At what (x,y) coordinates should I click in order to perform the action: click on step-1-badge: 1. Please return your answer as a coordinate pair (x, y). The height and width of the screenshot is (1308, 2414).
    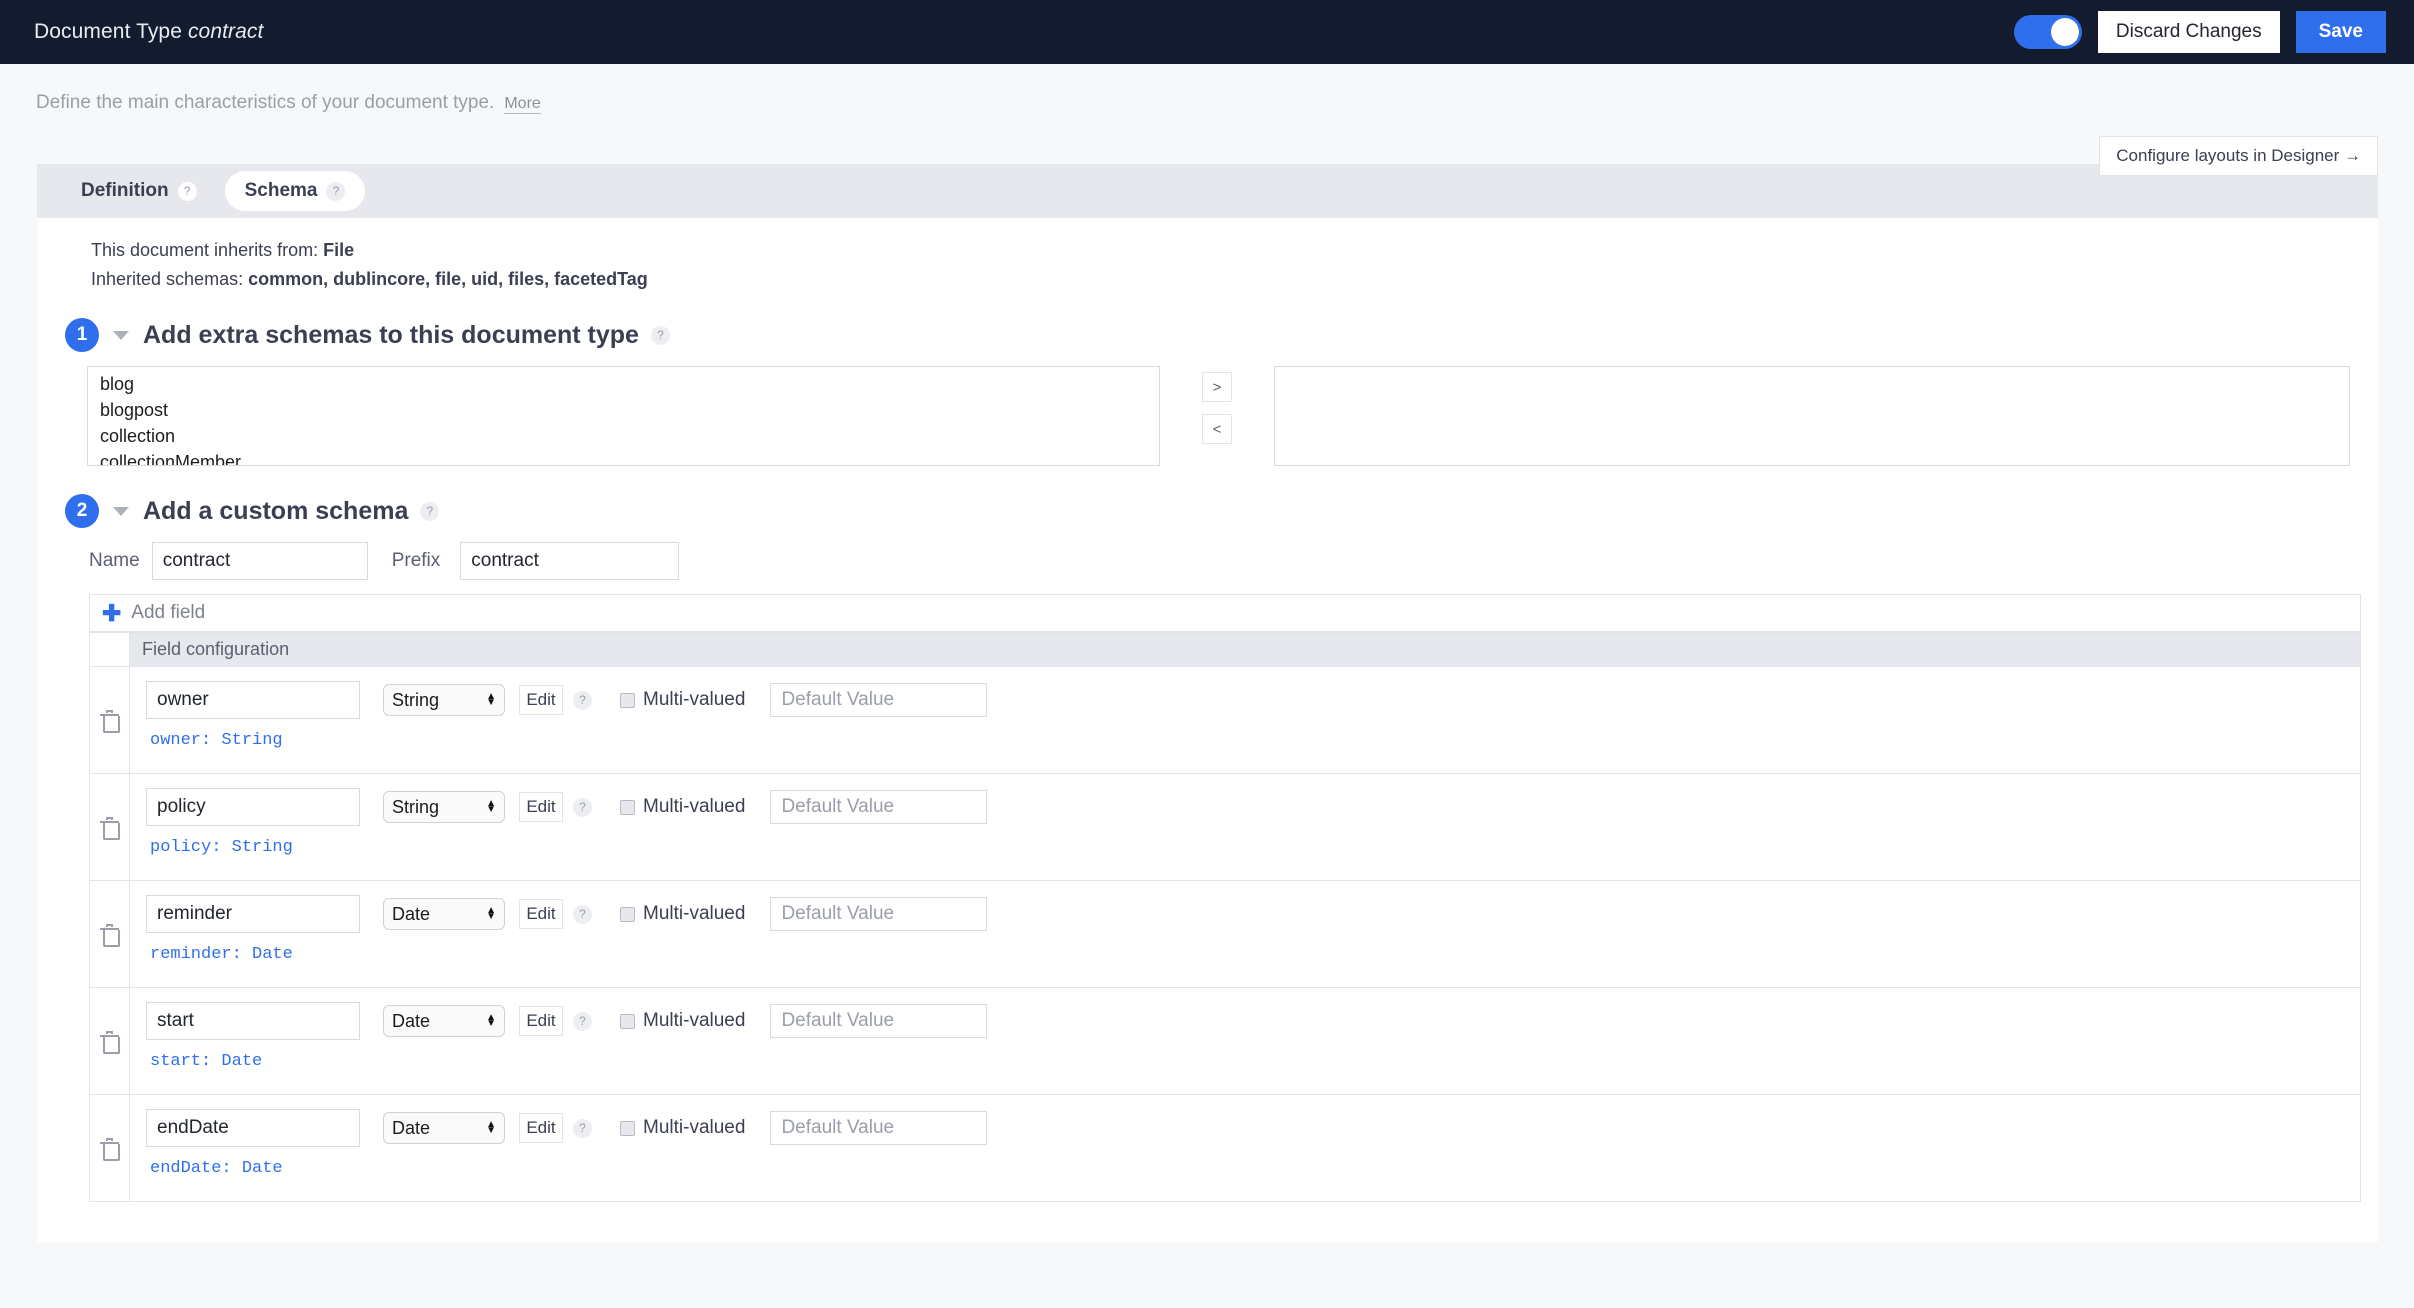
    Looking at the image, I should click on (82, 335).